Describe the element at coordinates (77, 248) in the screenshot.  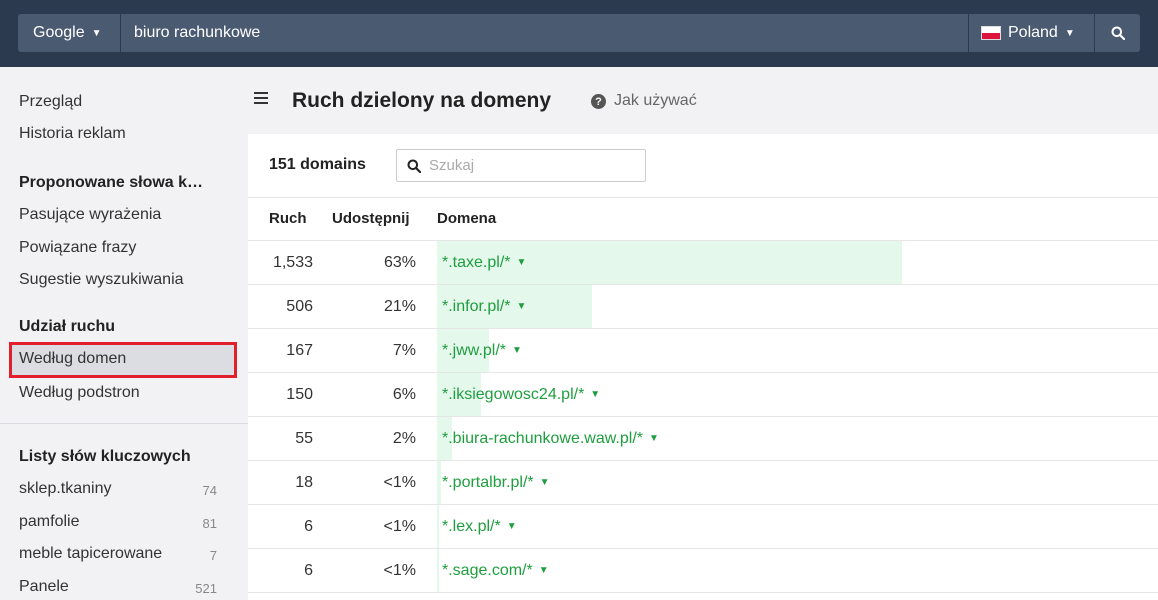
I see `sidebar-item-related-phrases: Powiązane frazy` at that location.